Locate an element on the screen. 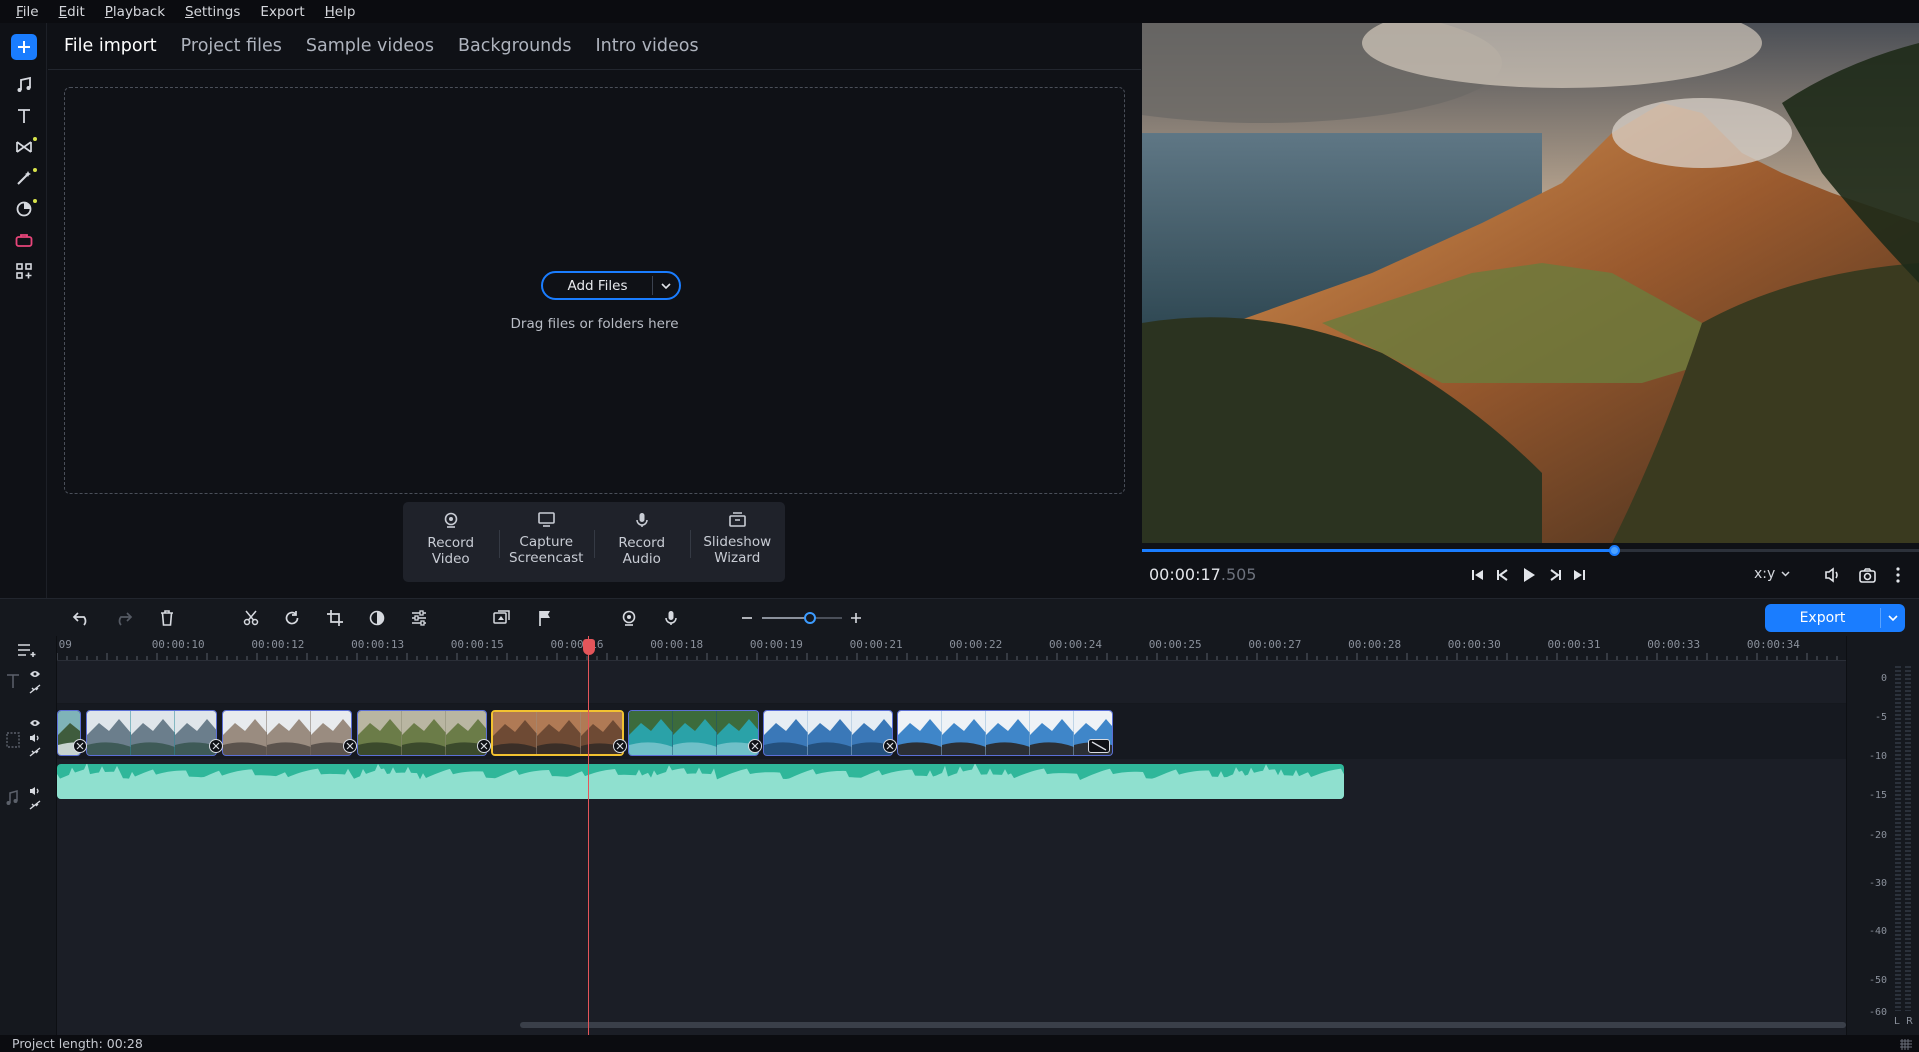  menu-settings: Settings is located at coordinates (212, 12).